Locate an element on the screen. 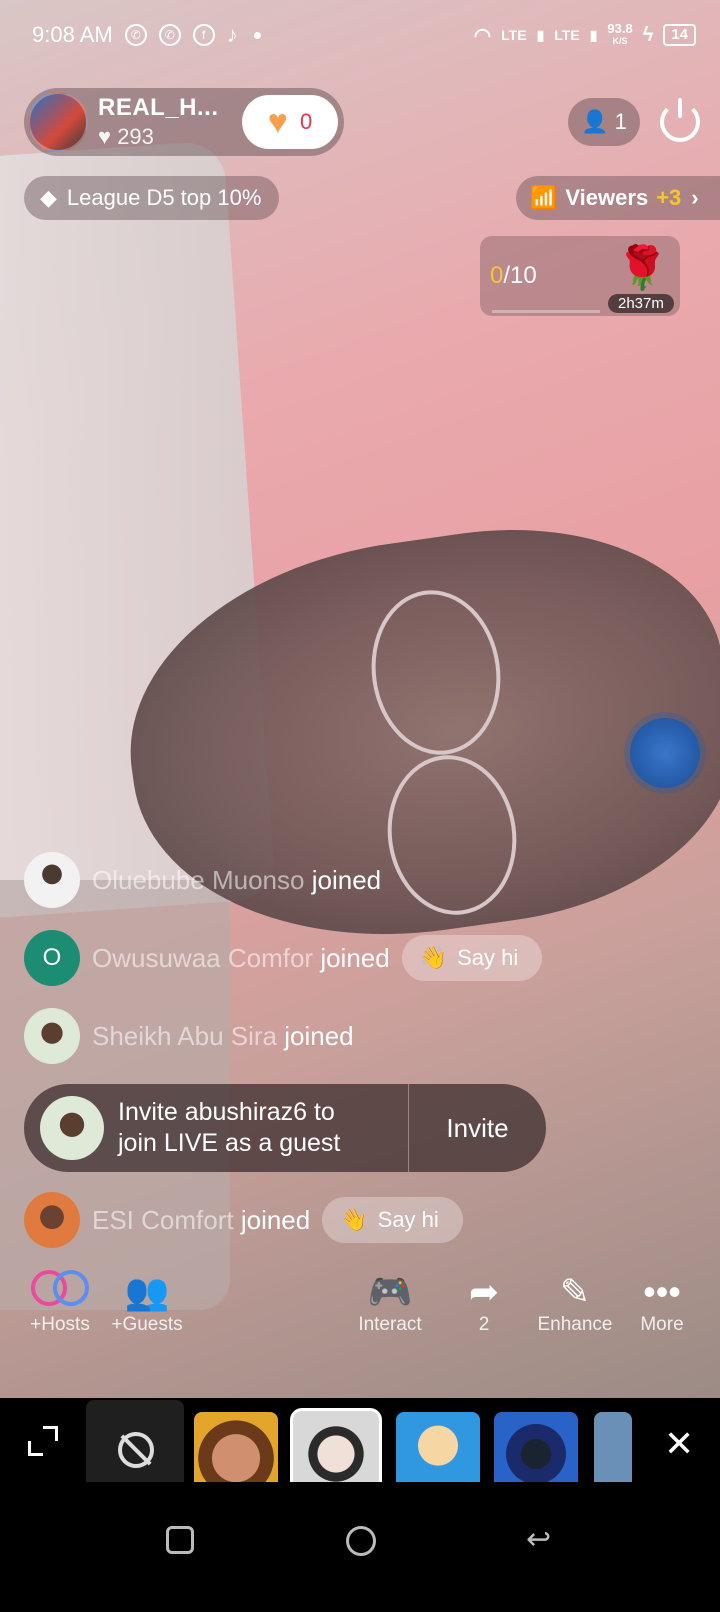 Image resolution: width=720 pixels, height=1612 pixels. person-icon: 👤 is located at coordinates (595, 121).